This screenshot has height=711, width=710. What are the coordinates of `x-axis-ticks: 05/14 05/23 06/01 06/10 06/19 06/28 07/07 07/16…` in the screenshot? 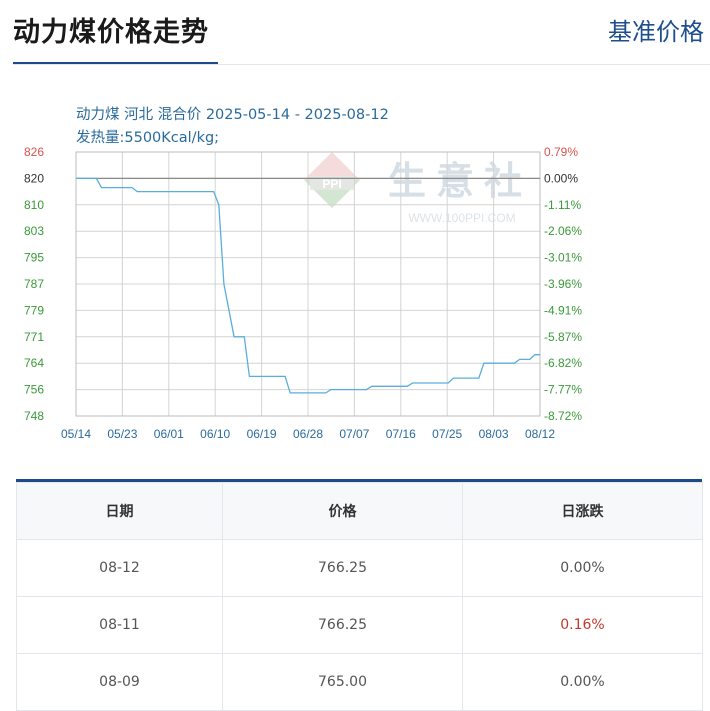 It's located at (308, 434).